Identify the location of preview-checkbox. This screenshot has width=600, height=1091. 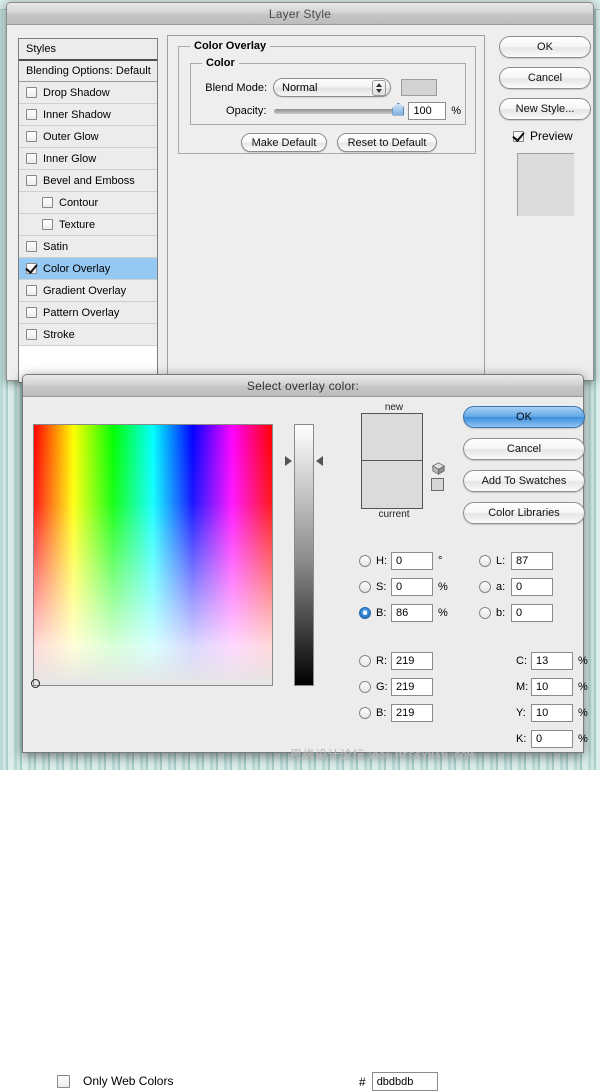
(518, 136).